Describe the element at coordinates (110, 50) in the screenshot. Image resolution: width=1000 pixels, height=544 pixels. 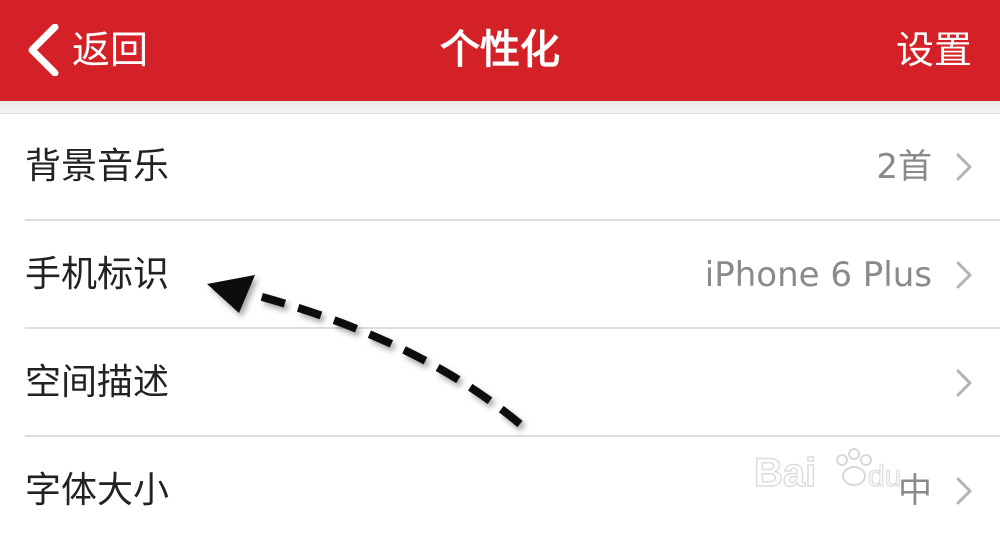
I see `back-label: 返回` at that location.